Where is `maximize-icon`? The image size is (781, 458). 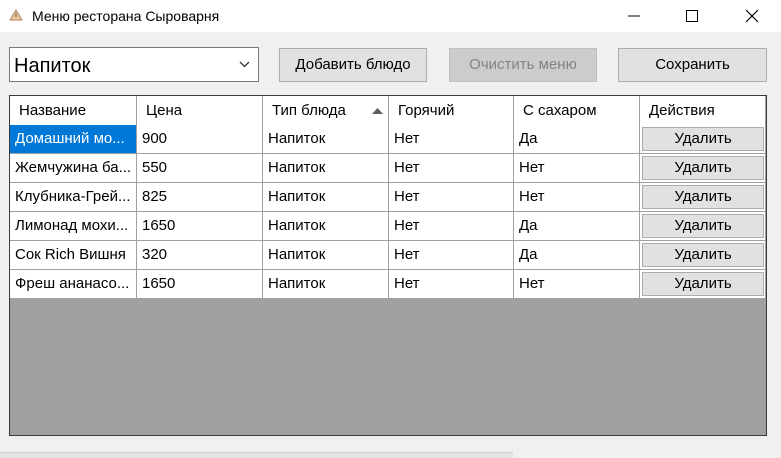 maximize-icon is located at coordinates (692, 16).